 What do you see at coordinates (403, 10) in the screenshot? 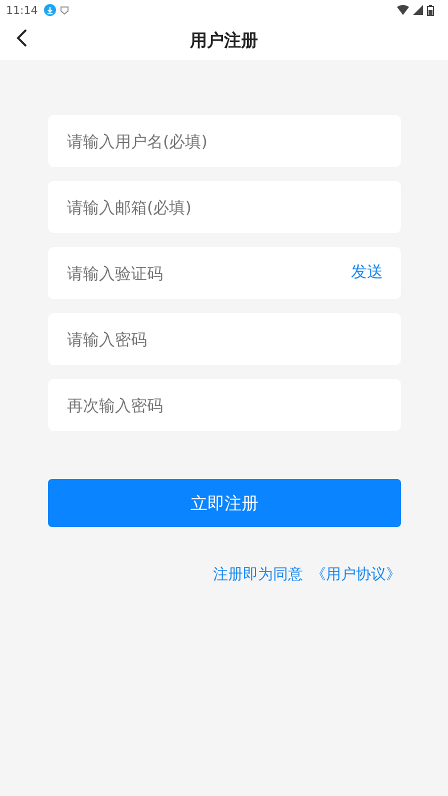
I see `wifi-icon` at bounding box center [403, 10].